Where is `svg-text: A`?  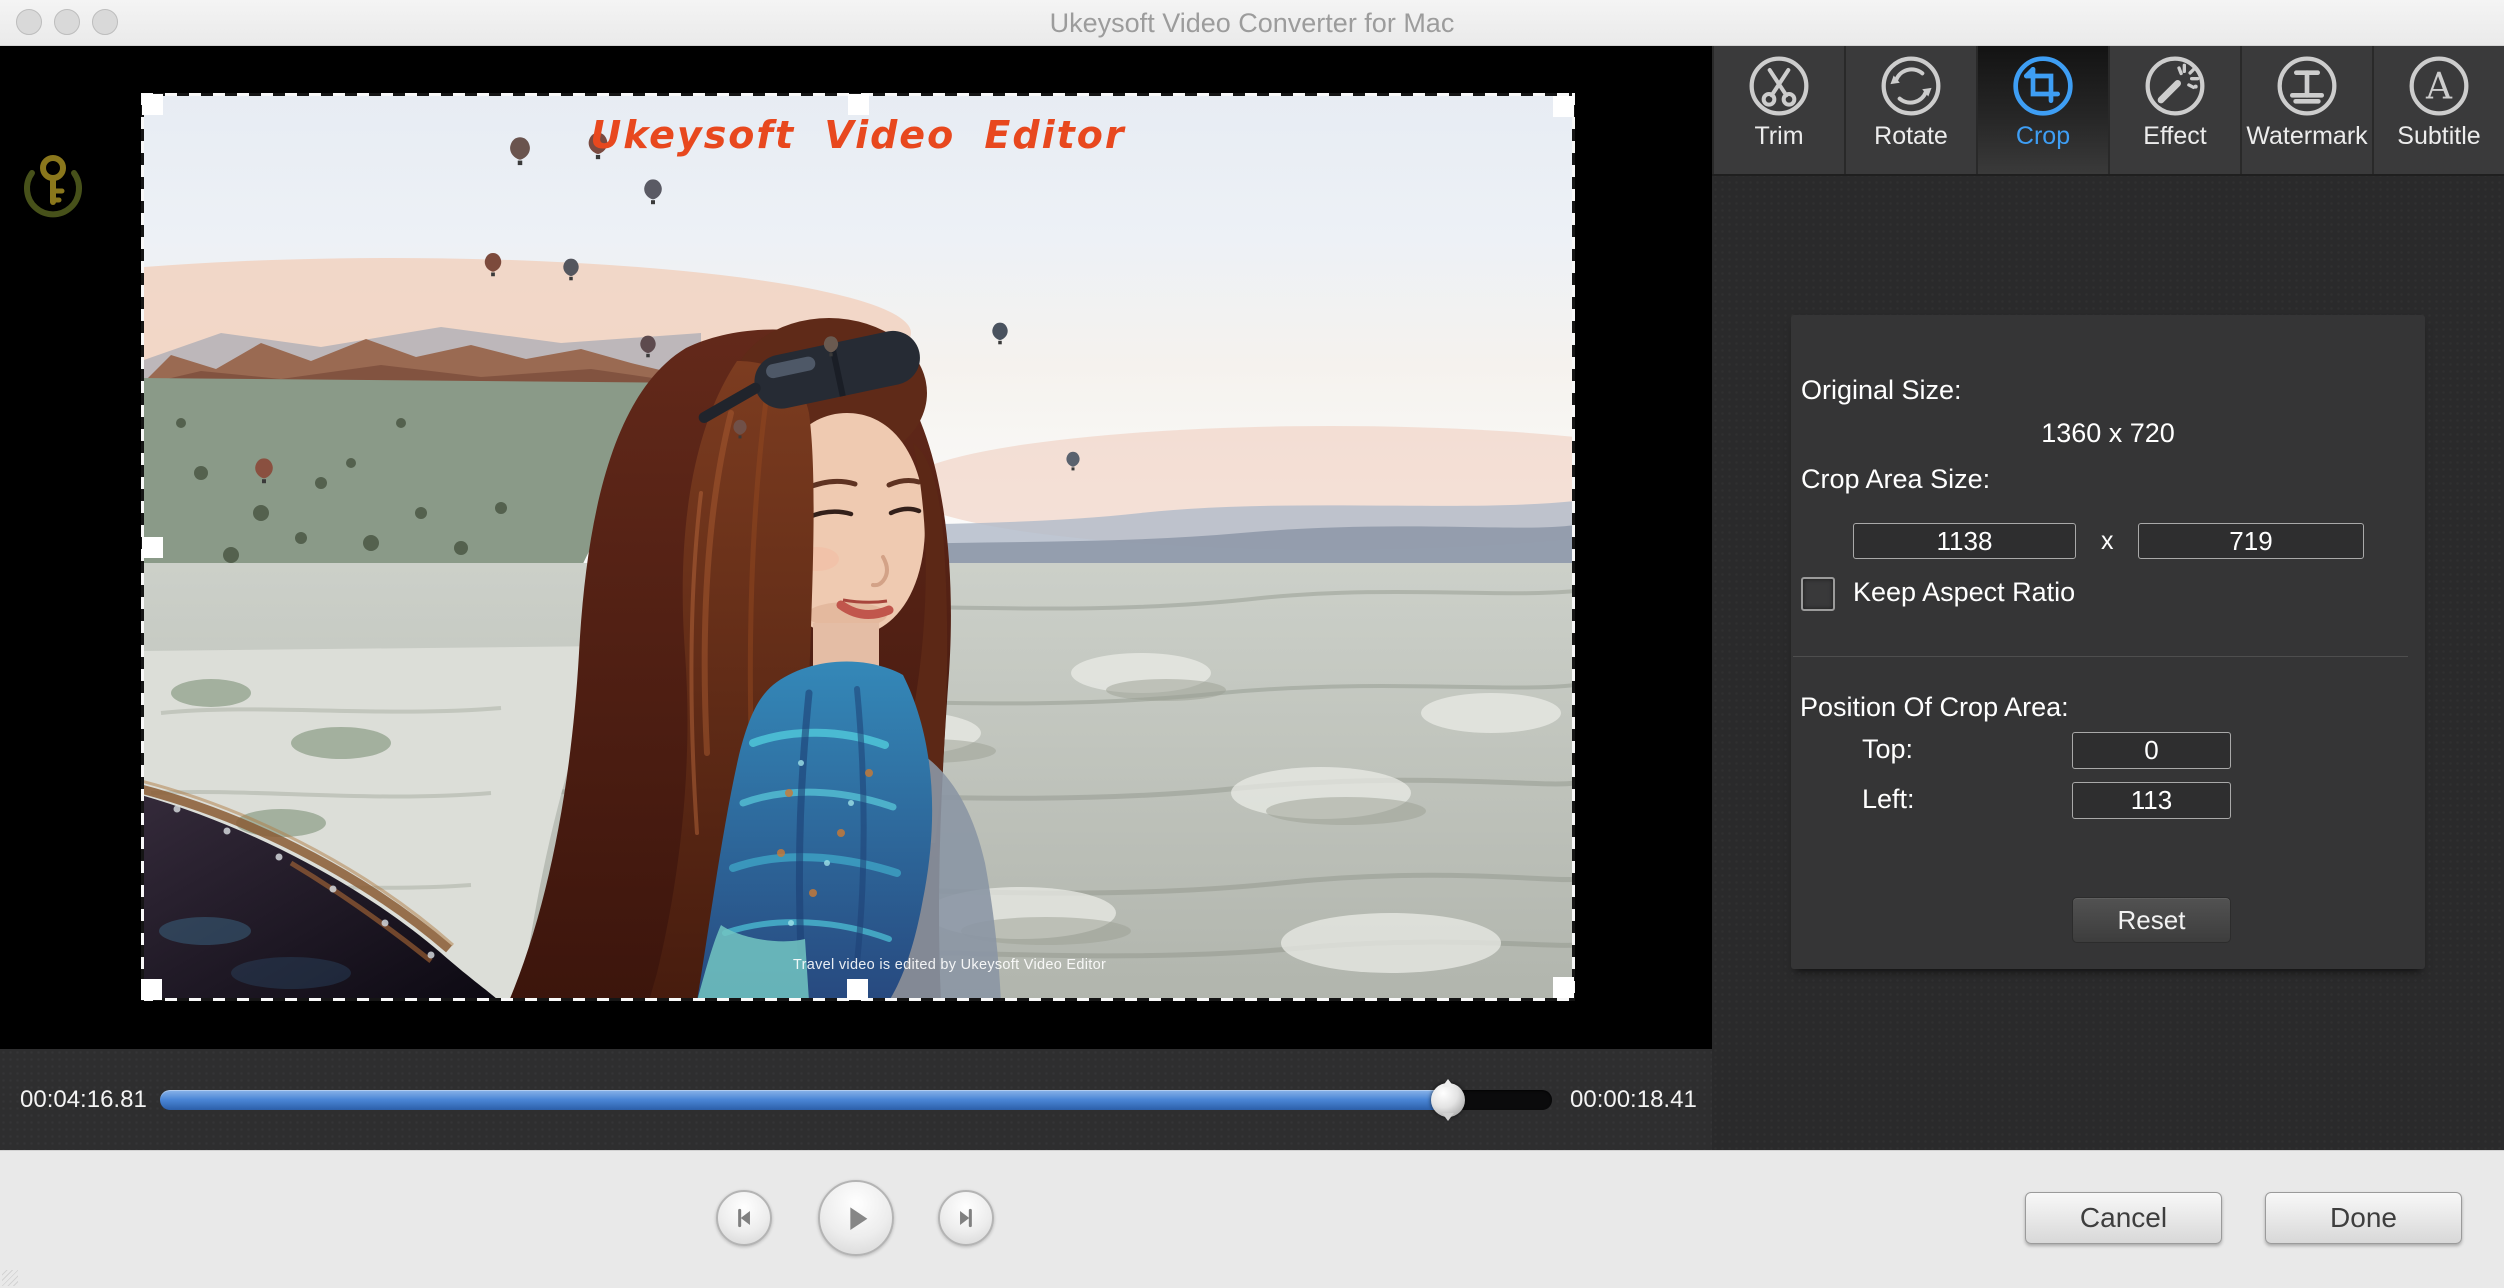 svg-text: A is located at coordinates (2439, 87).